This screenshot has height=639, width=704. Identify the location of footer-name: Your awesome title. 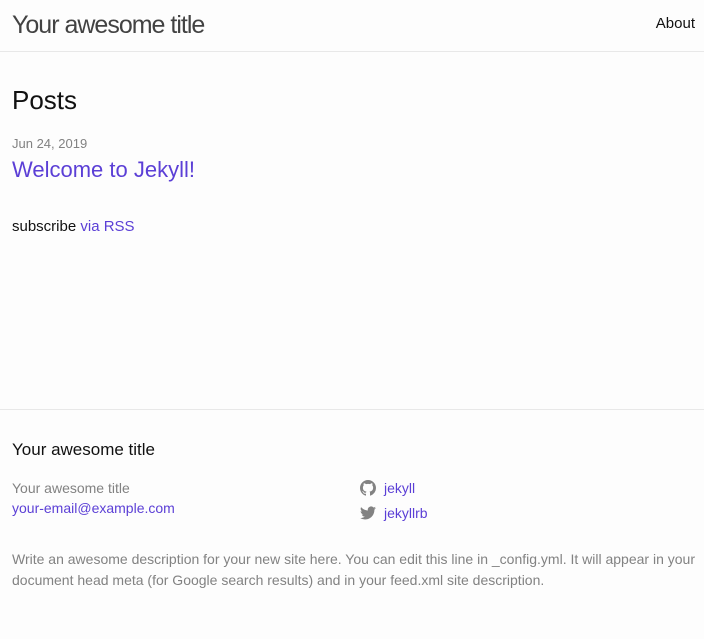
(71, 488).